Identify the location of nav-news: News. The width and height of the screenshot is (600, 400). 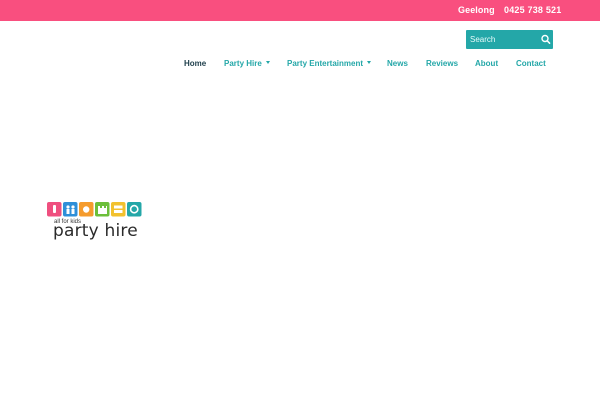
(397, 65).